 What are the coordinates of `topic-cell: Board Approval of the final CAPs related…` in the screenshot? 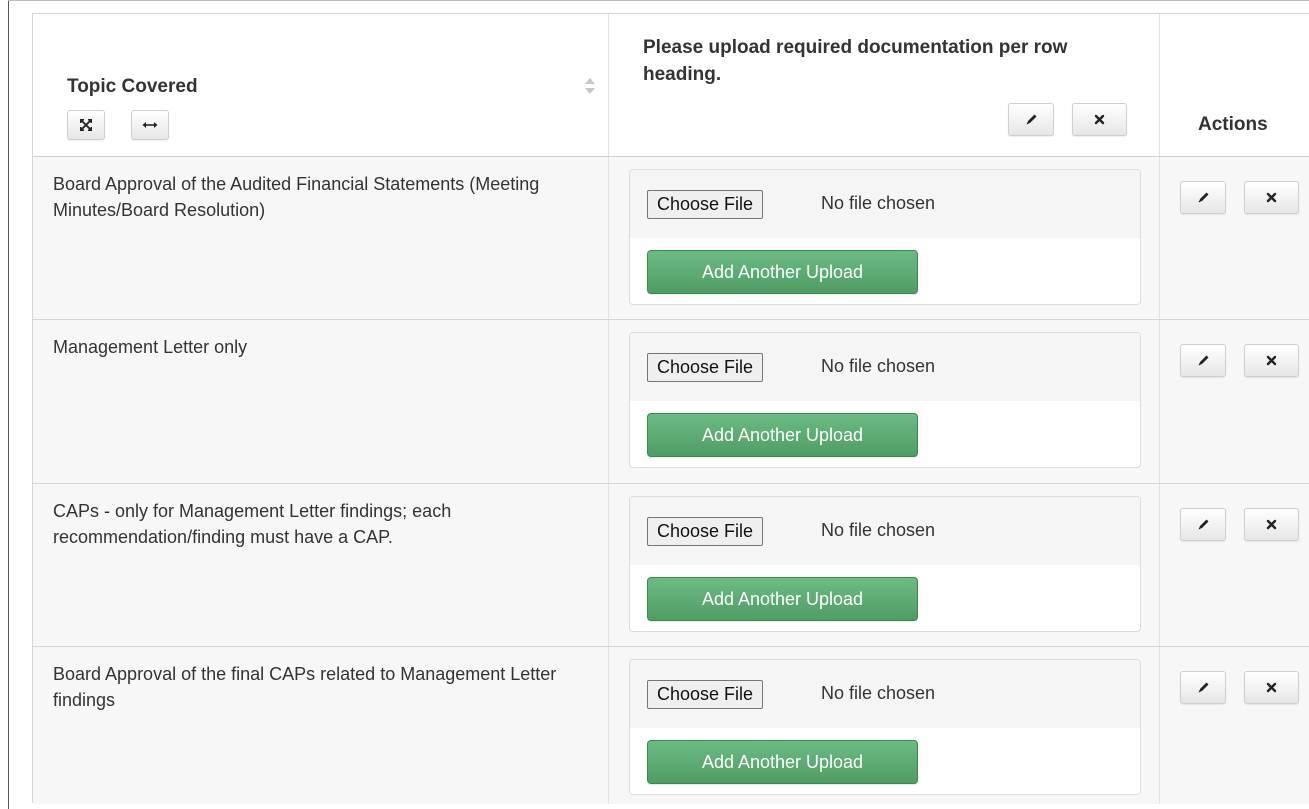 It's located at (320, 725).